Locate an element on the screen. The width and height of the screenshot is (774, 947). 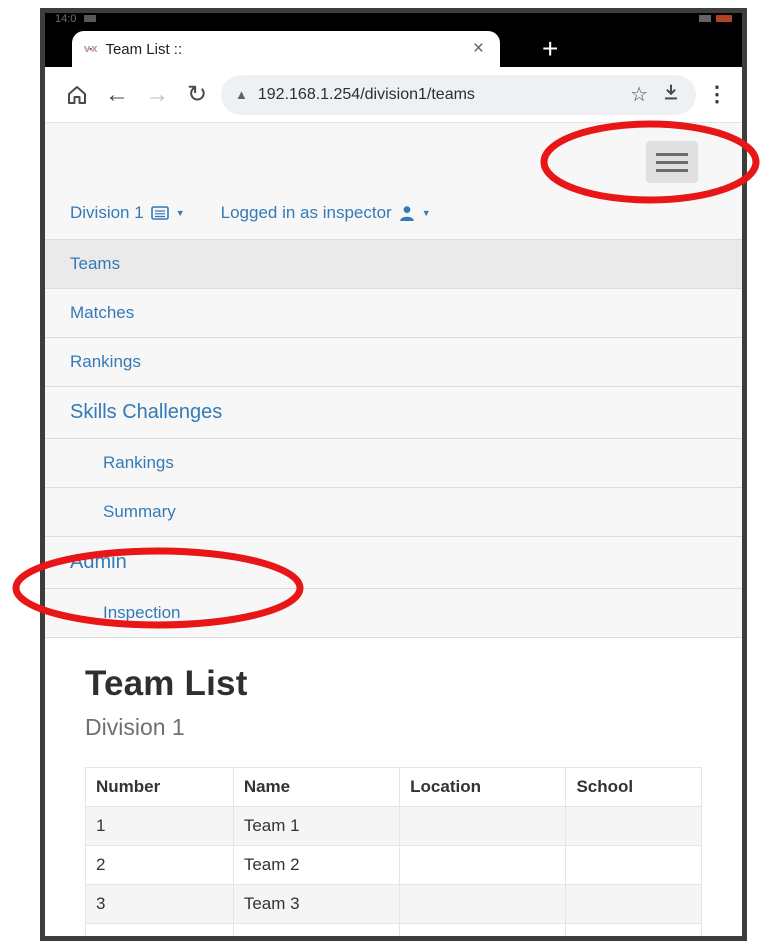
tab-close-icon: × is located at coordinates (478, 49).